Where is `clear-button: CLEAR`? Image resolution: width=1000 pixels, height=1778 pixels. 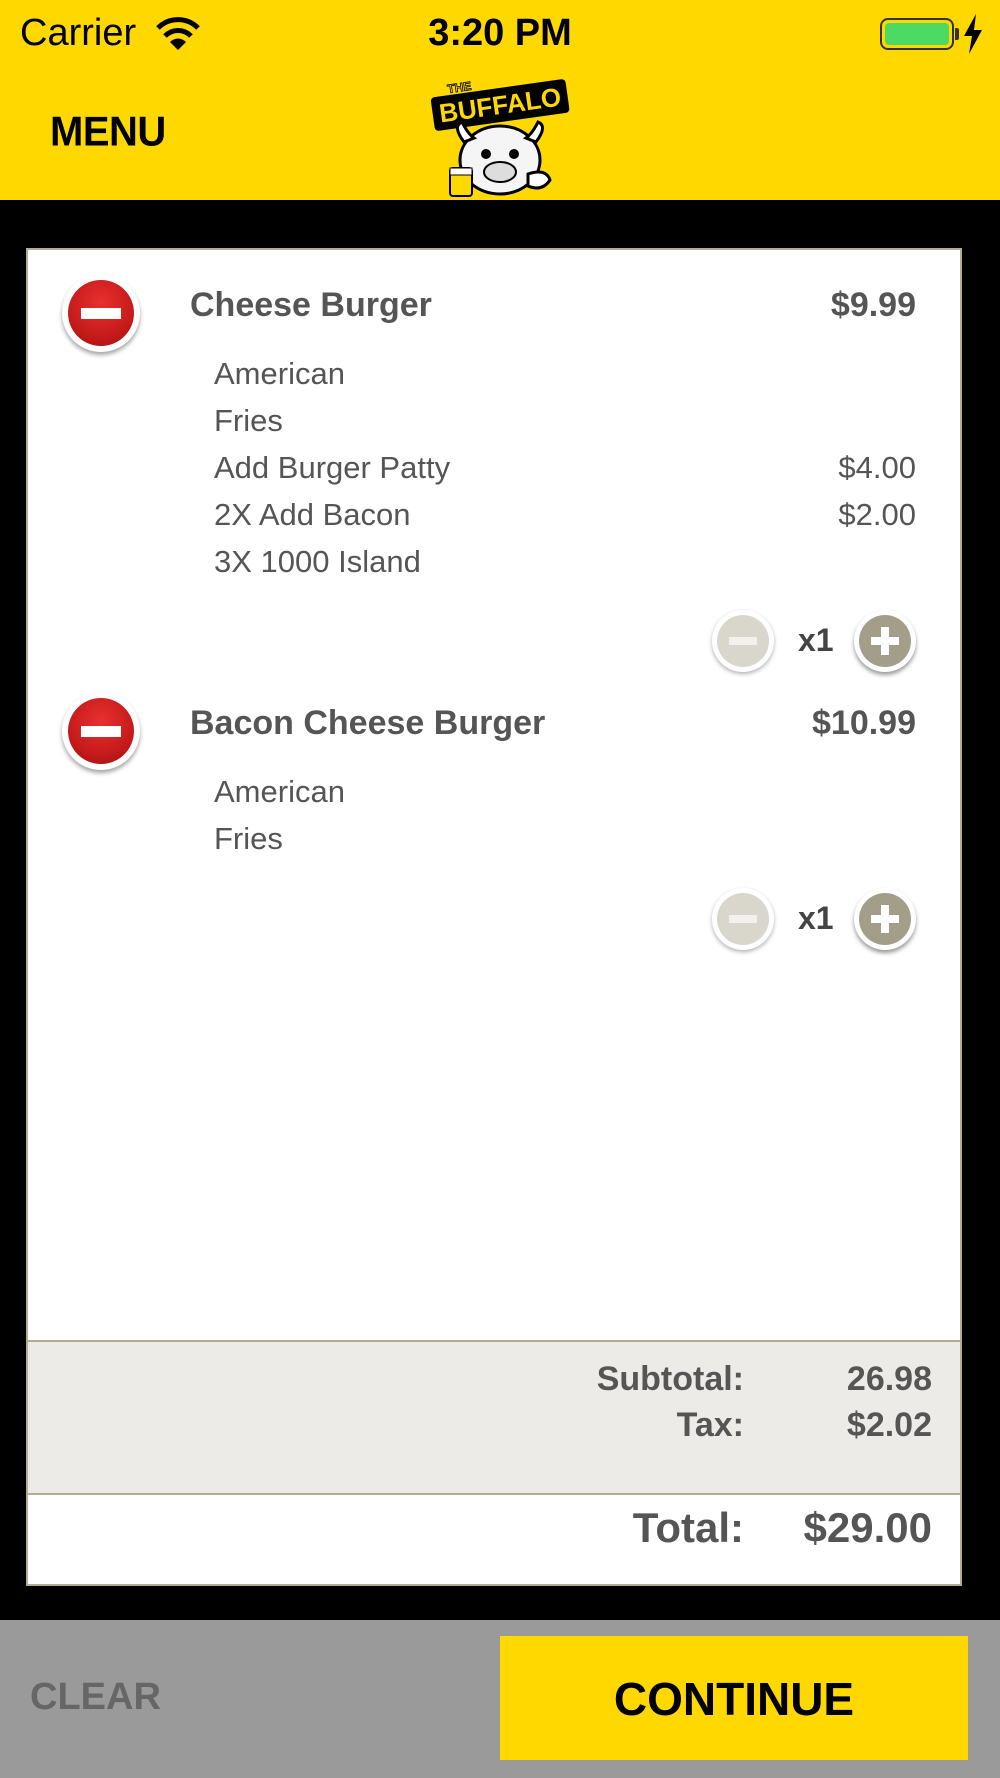
clear-button: CLEAR is located at coordinates (95, 1697).